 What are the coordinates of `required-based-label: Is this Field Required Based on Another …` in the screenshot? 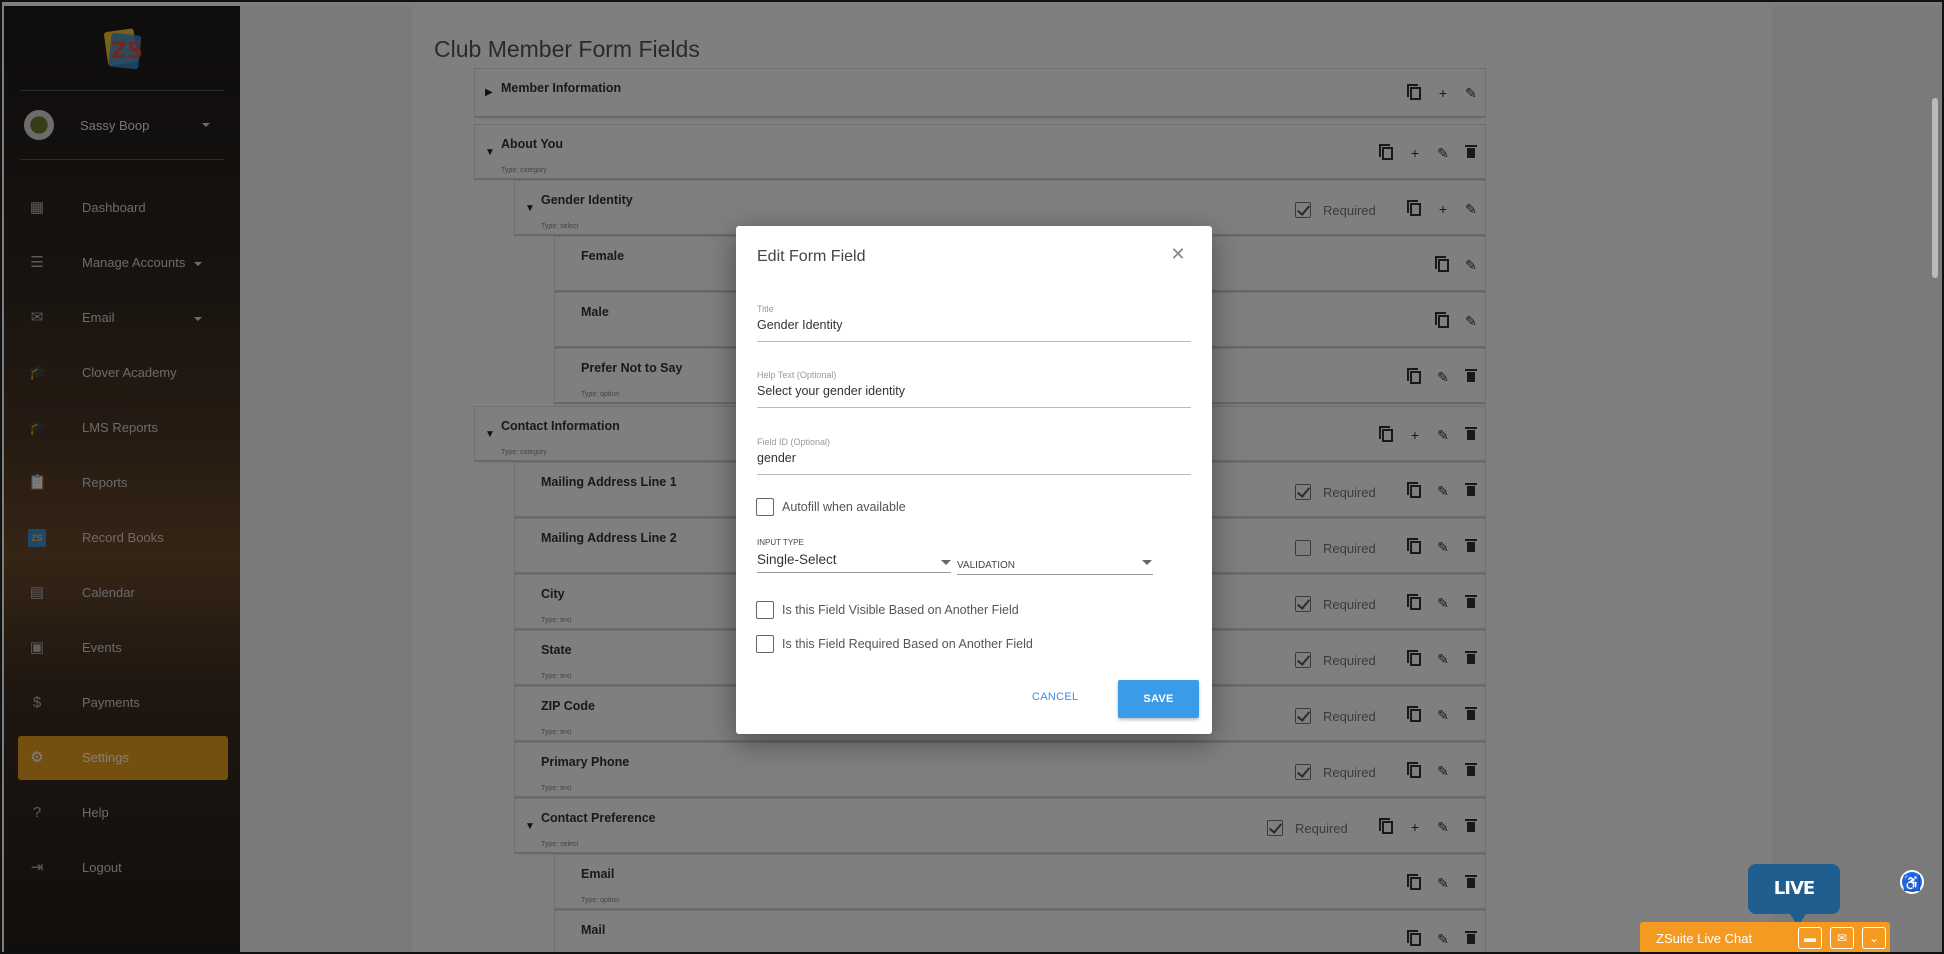 It's located at (907, 644).